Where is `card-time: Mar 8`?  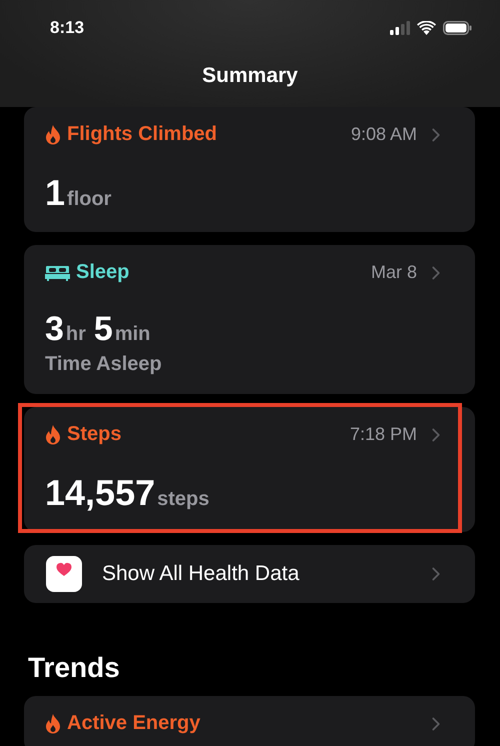 card-time: Mar 8 is located at coordinates (393, 272).